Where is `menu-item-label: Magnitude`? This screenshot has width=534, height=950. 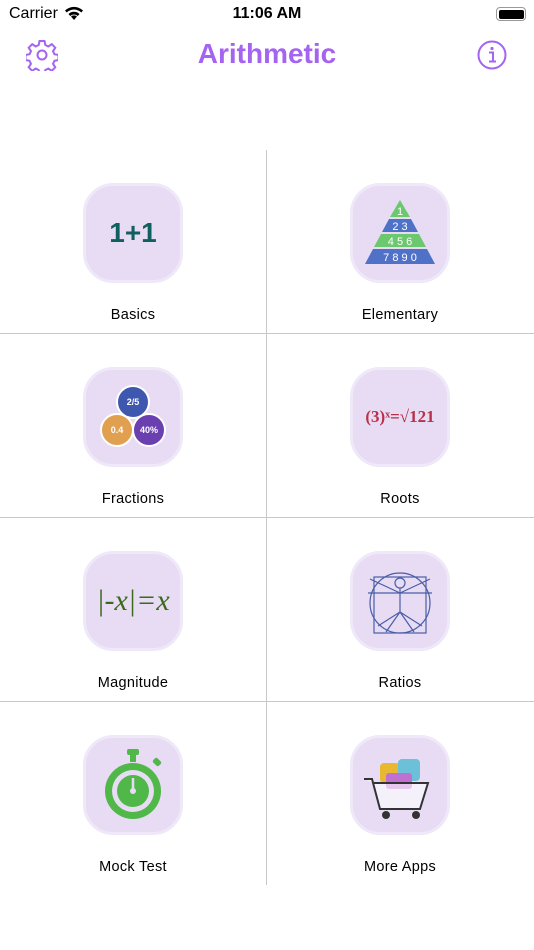
menu-item-label: Magnitude is located at coordinates (133, 683).